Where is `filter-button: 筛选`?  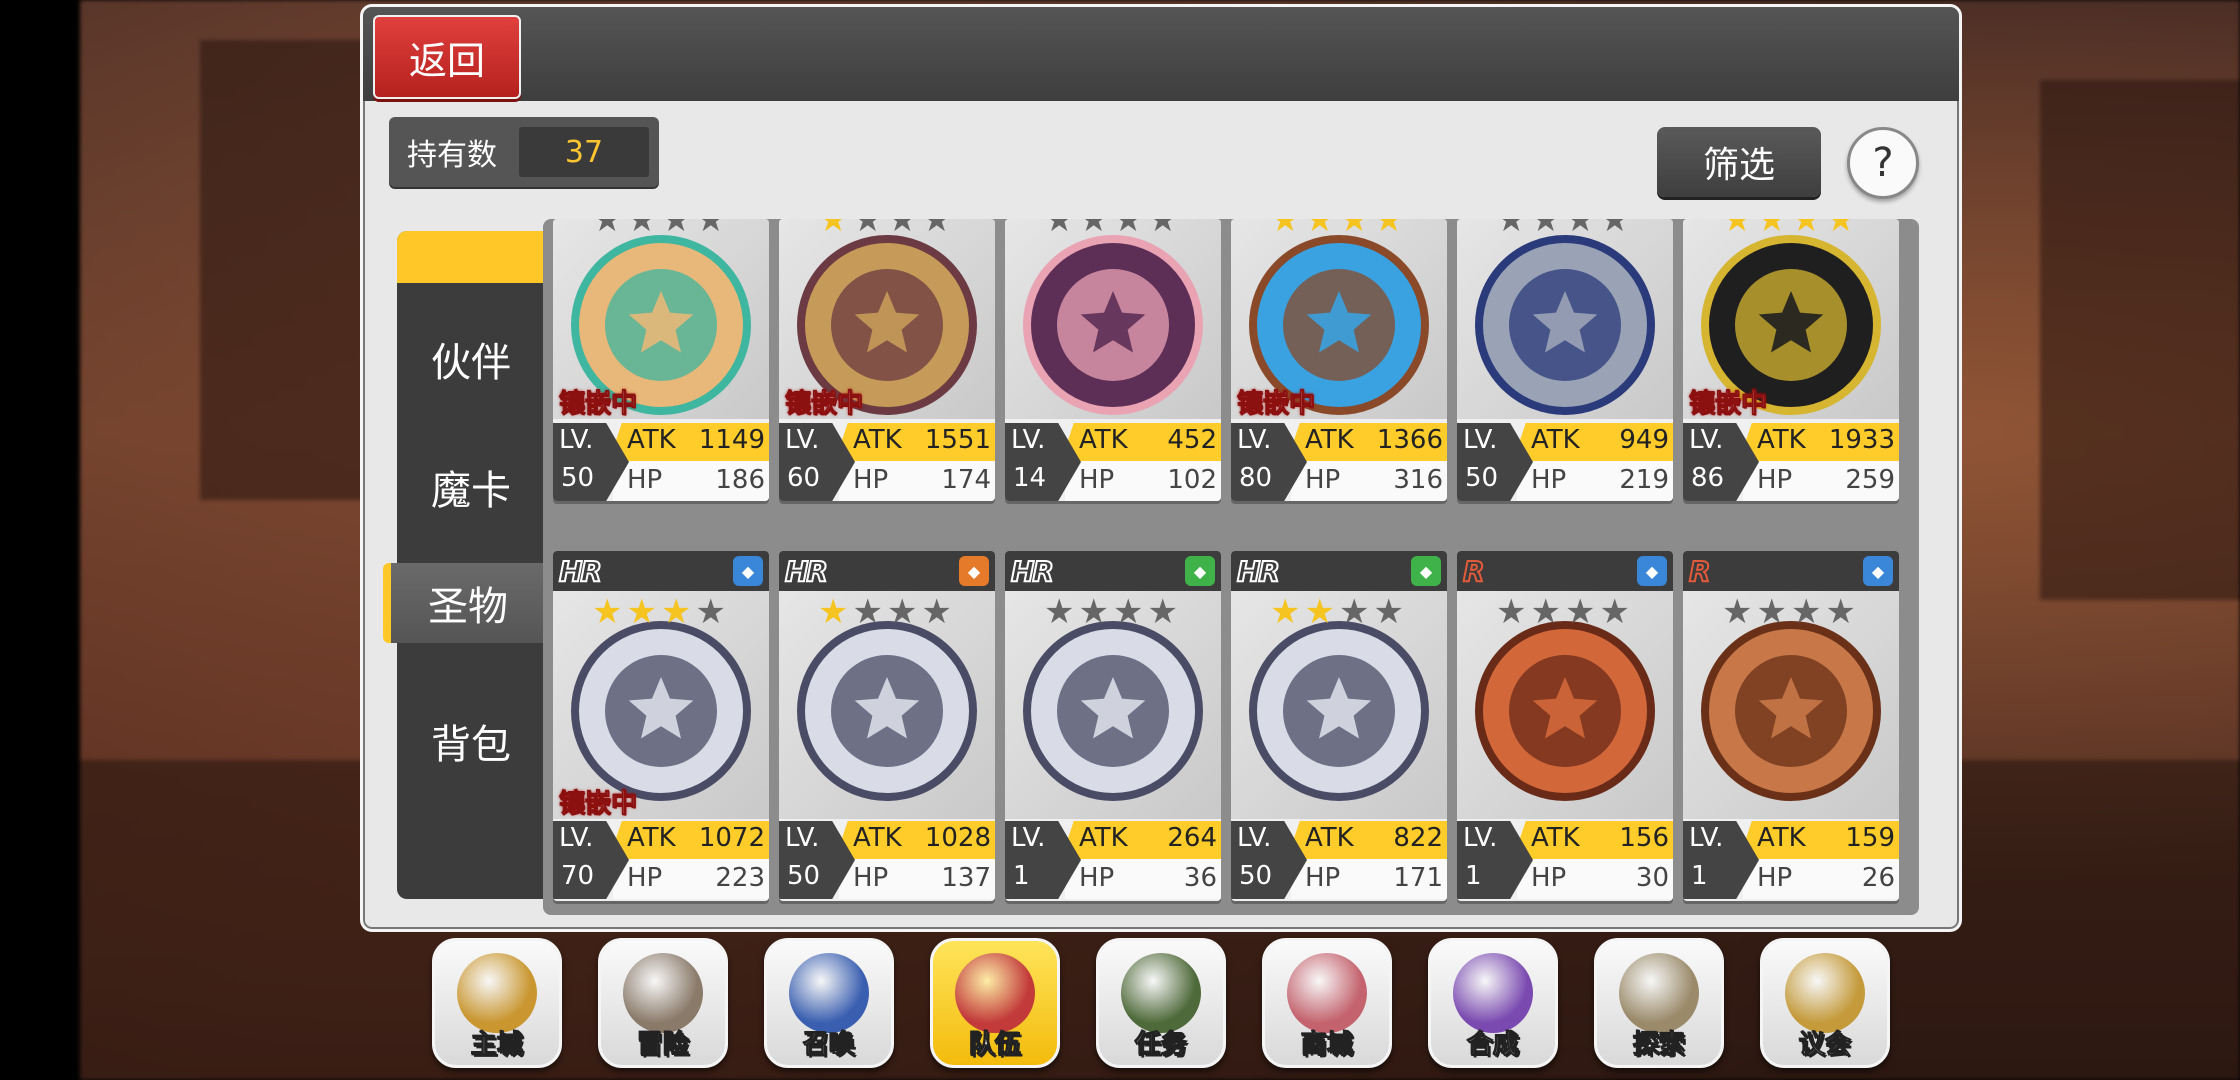 filter-button: 筛选 is located at coordinates (1739, 162).